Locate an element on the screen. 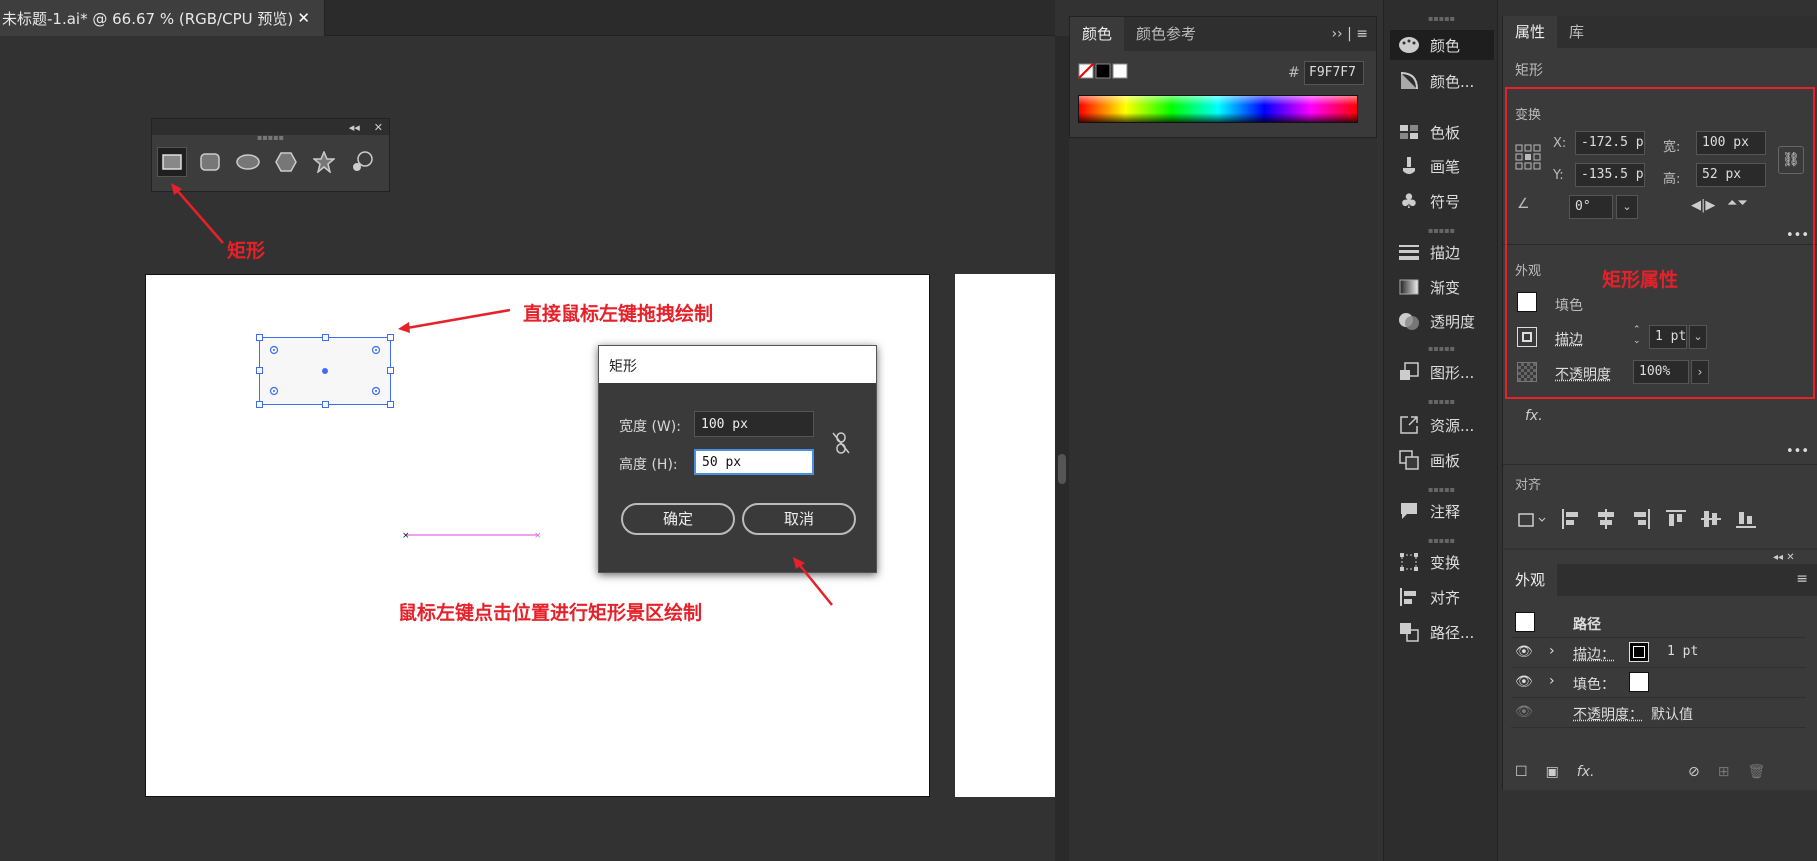 Image resolution: width=1817 pixels, height=861 pixels. align-to-icon is located at coordinates (1532, 519).